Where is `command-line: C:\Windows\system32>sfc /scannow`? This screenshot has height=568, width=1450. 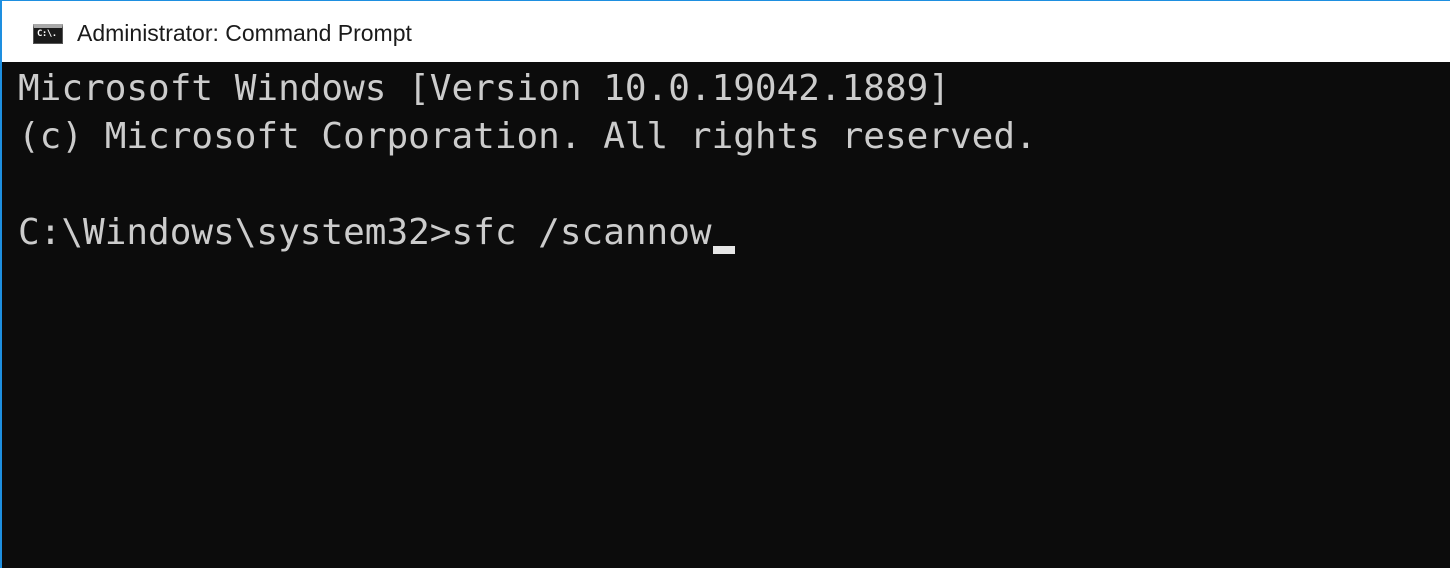 command-line: C:\Windows\system32>sfc /scannow is located at coordinates (376, 233).